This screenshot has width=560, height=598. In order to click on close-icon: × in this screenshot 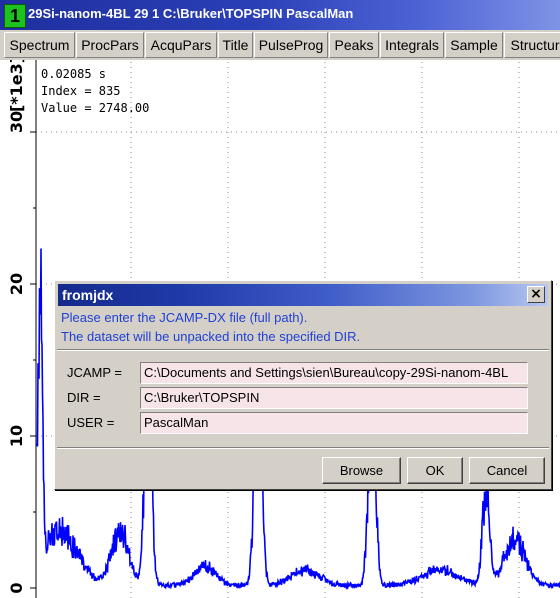, I will do `click(536, 294)`.